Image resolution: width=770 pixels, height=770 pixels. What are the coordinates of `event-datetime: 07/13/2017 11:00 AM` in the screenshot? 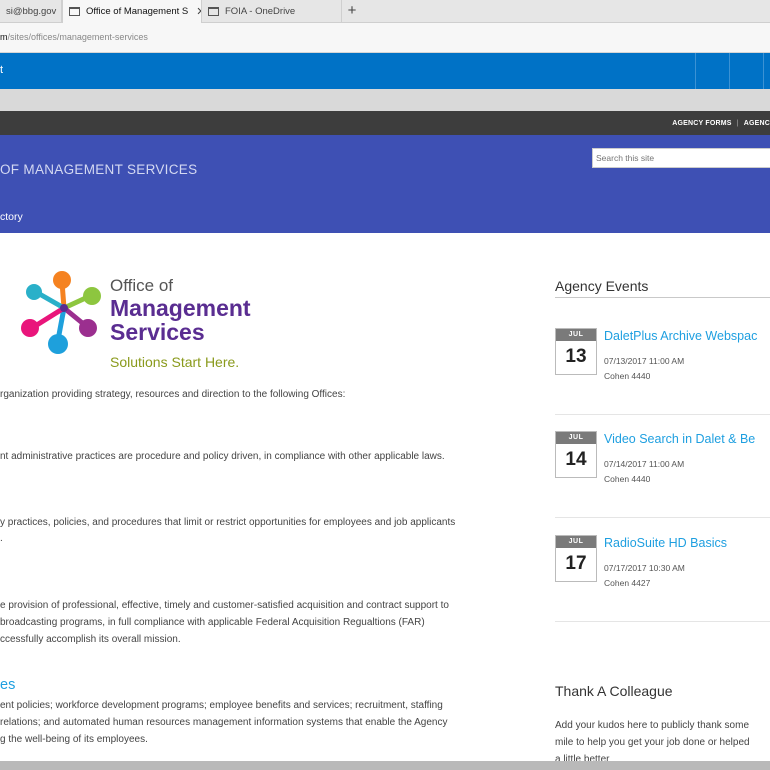 It's located at (644, 361).